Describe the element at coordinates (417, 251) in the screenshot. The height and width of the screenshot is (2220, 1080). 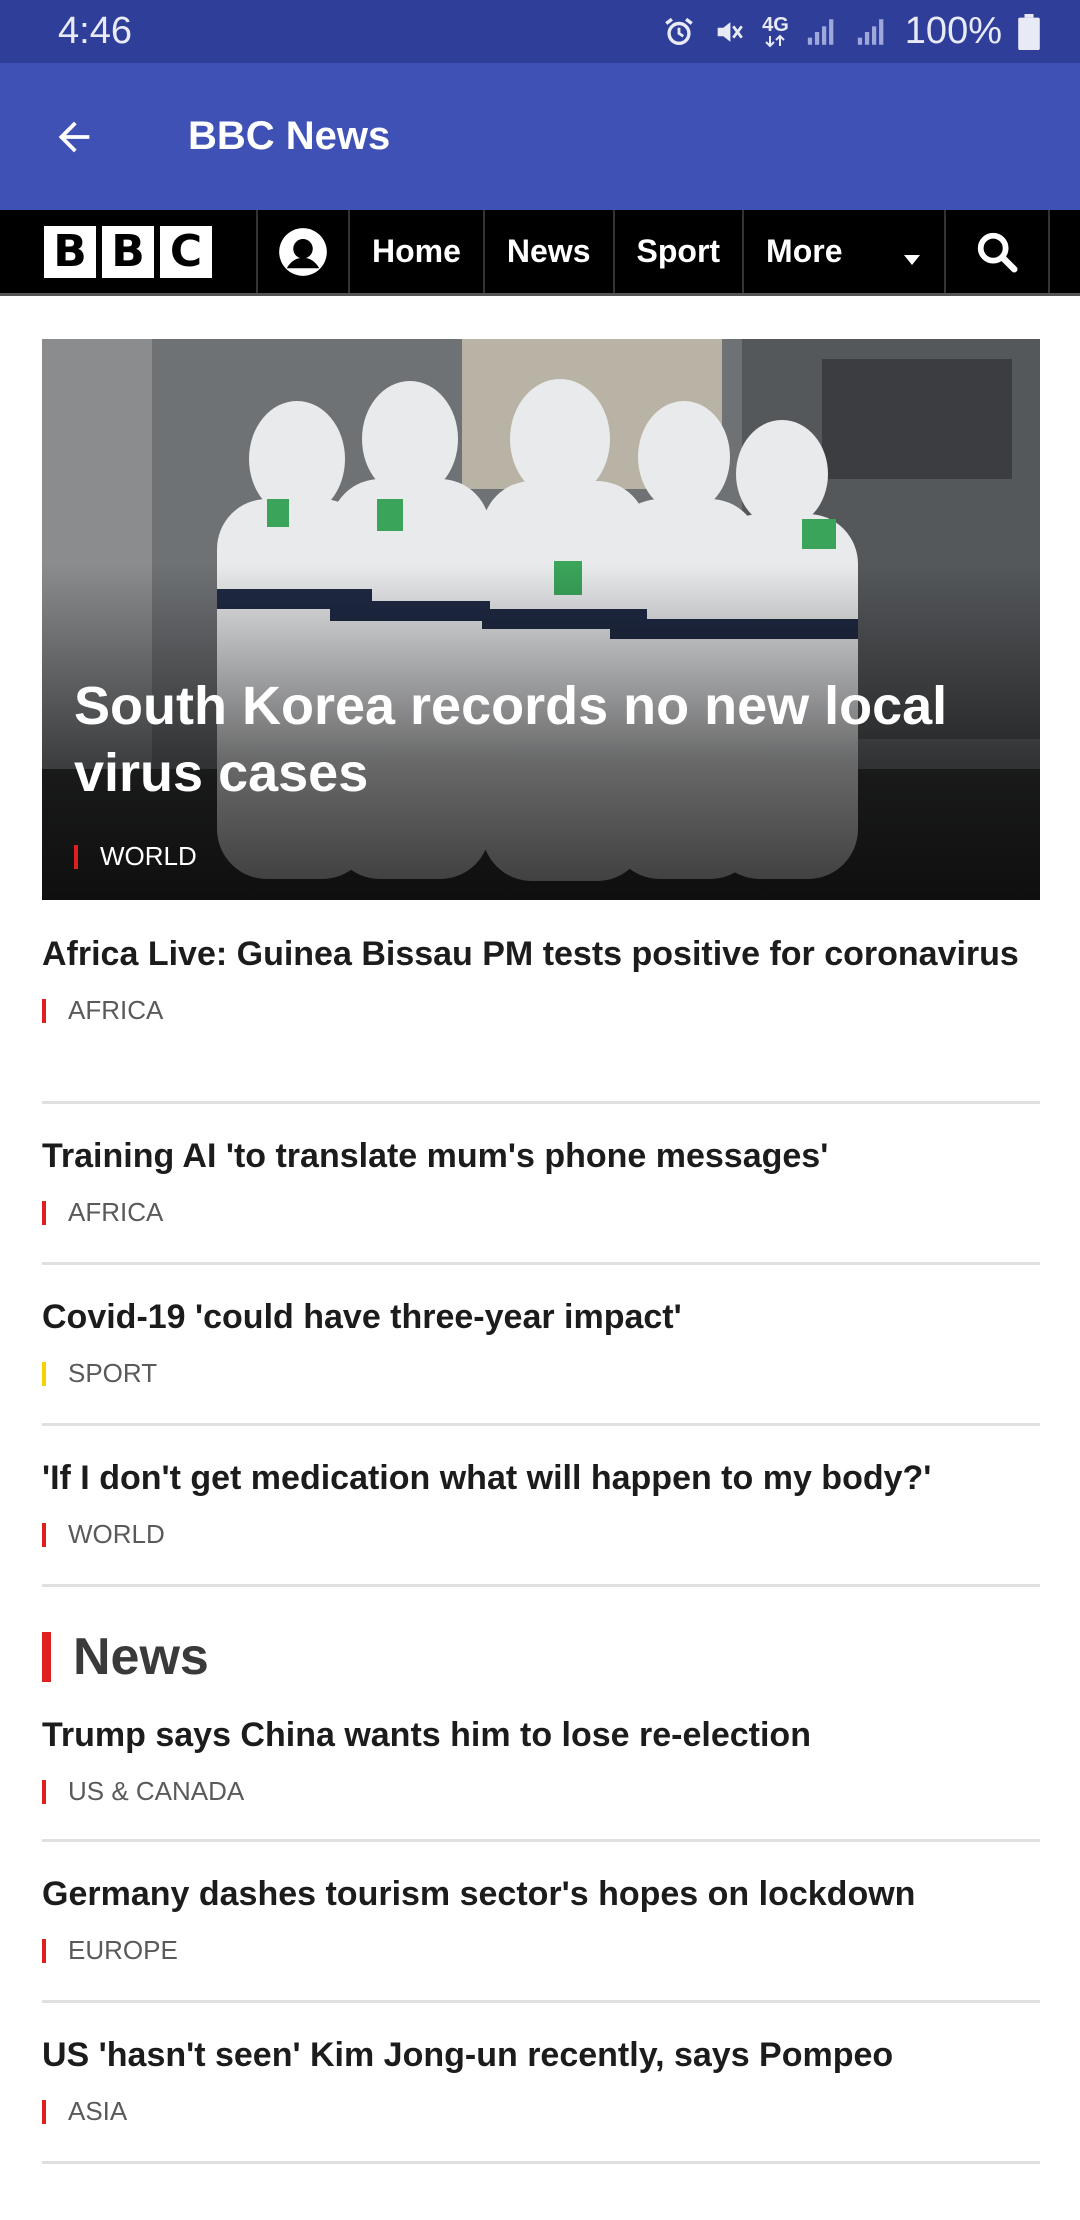
I see `nav-home: Home` at that location.